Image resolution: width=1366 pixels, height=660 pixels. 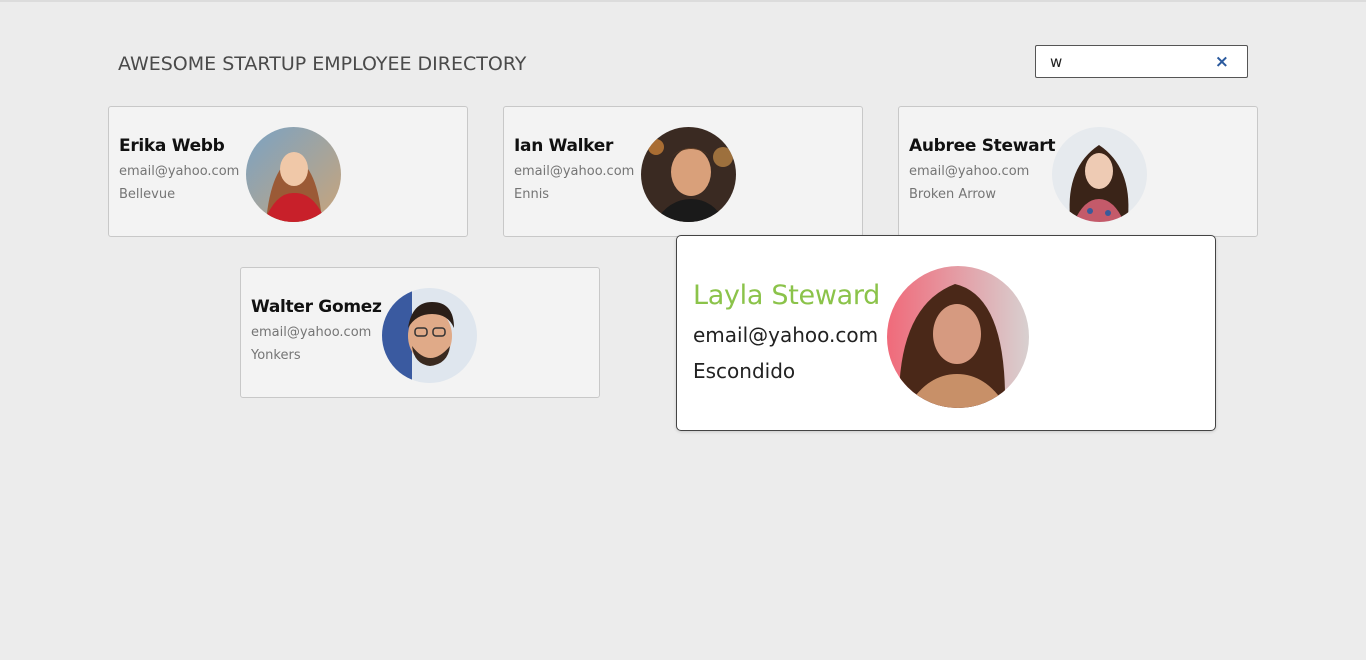 What do you see at coordinates (953, 194) in the screenshot?
I see `employee-city: Broken Arrow` at bounding box center [953, 194].